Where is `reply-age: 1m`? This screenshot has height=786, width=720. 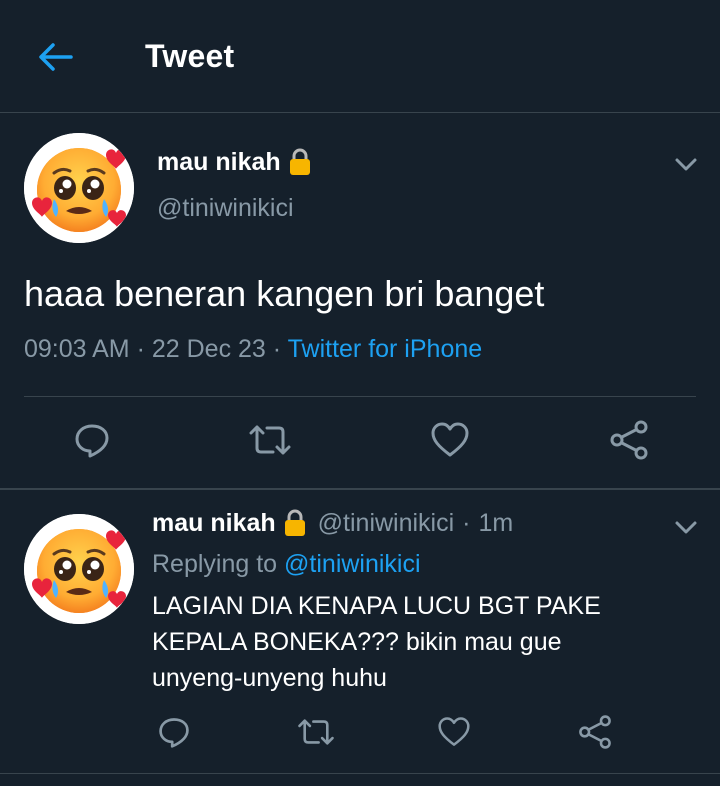 reply-age: 1m is located at coordinates (496, 522).